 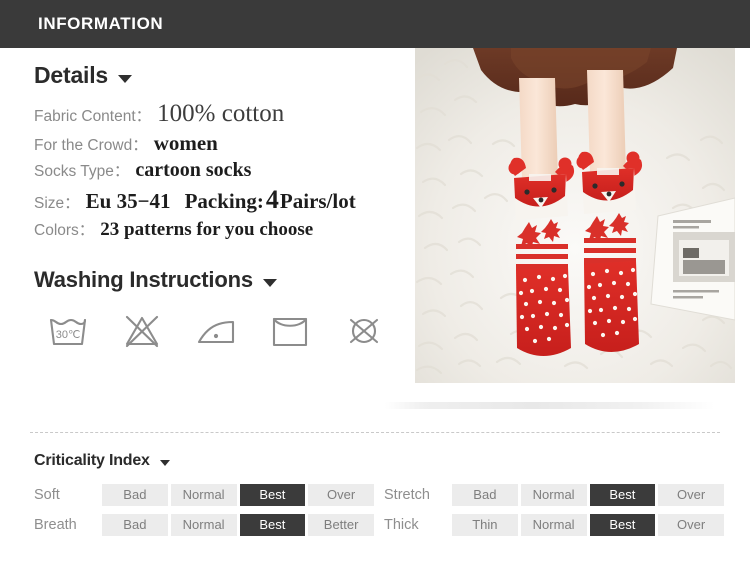 I want to click on detail-row-for-the-crowd: For the Crowd： women, so click(x=219, y=143).